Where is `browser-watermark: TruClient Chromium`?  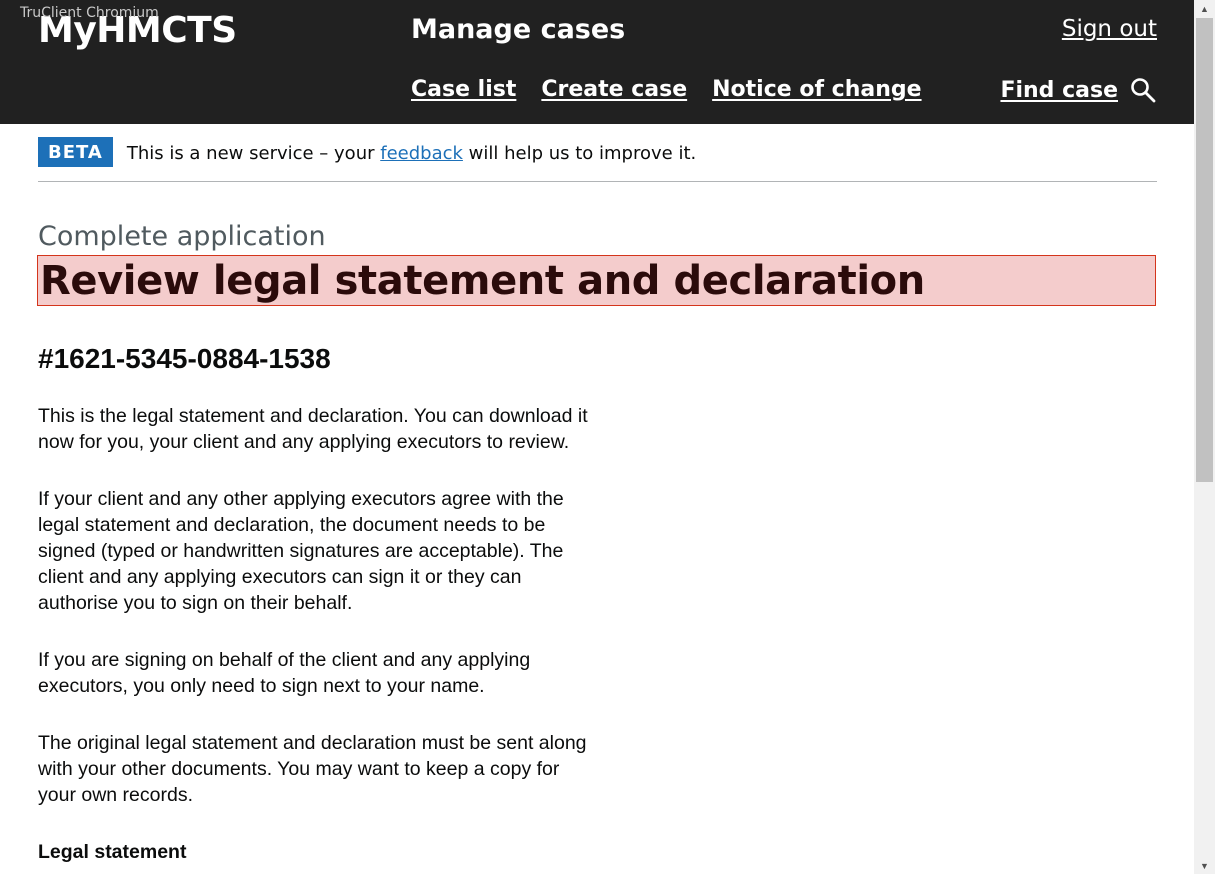 browser-watermark: TruClient Chromium is located at coordinates (89, 13).